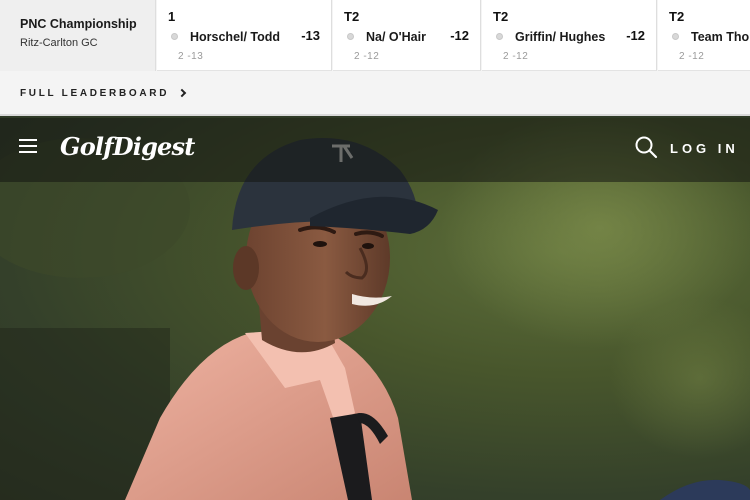 The width and height of the screenshot is (750, 500). I want to click on card-detail: 2 -13, so click(191, 56).